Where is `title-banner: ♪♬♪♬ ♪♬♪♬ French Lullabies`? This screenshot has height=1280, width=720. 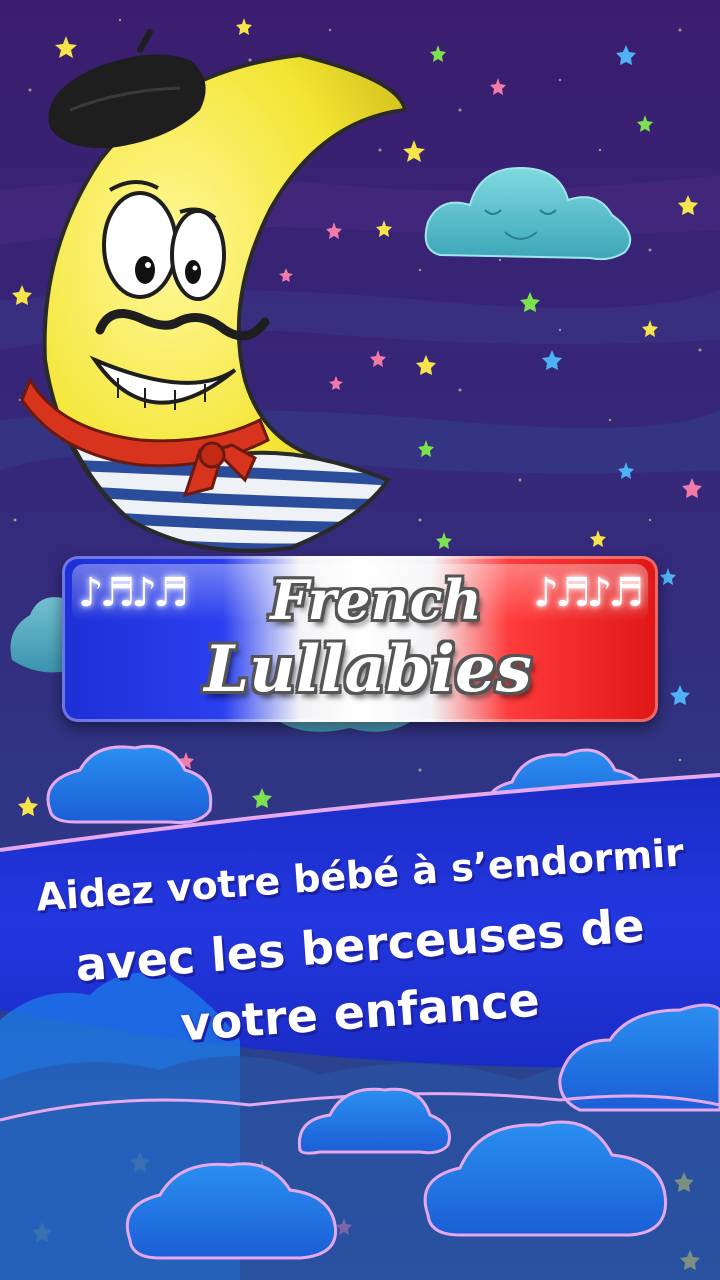 title-banner: ♪♬♪♬ ♪♬♪♬ French Lullabies is located at coordinates (360, 639).